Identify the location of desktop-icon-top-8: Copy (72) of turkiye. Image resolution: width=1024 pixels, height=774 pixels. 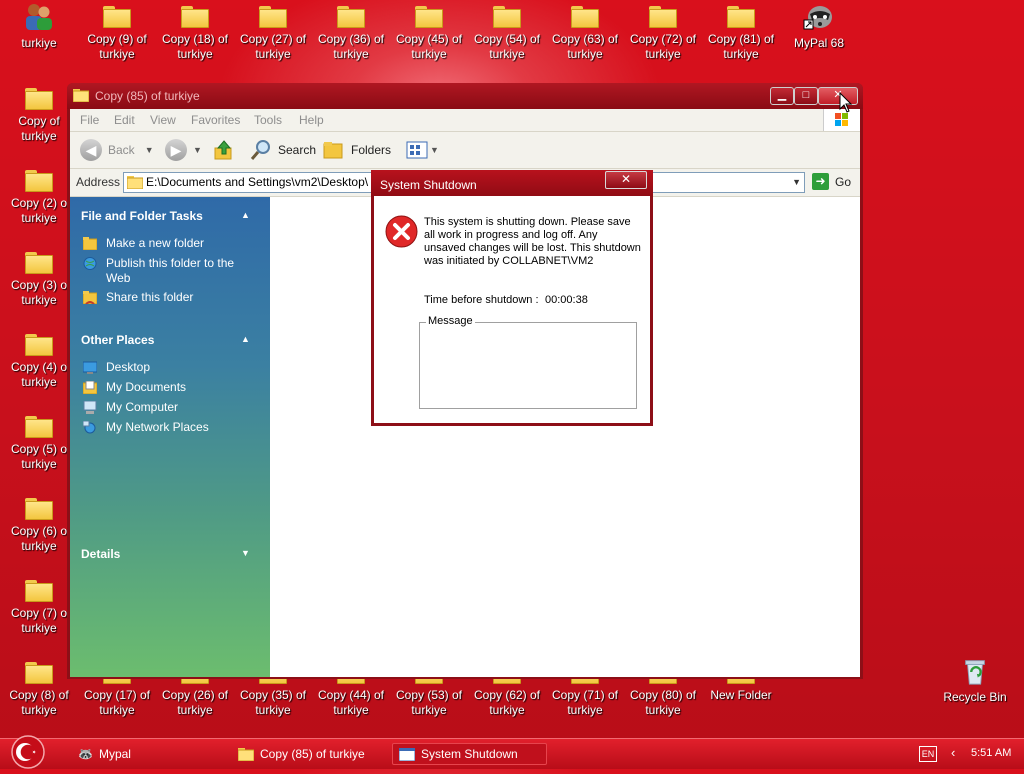
(663, 32).